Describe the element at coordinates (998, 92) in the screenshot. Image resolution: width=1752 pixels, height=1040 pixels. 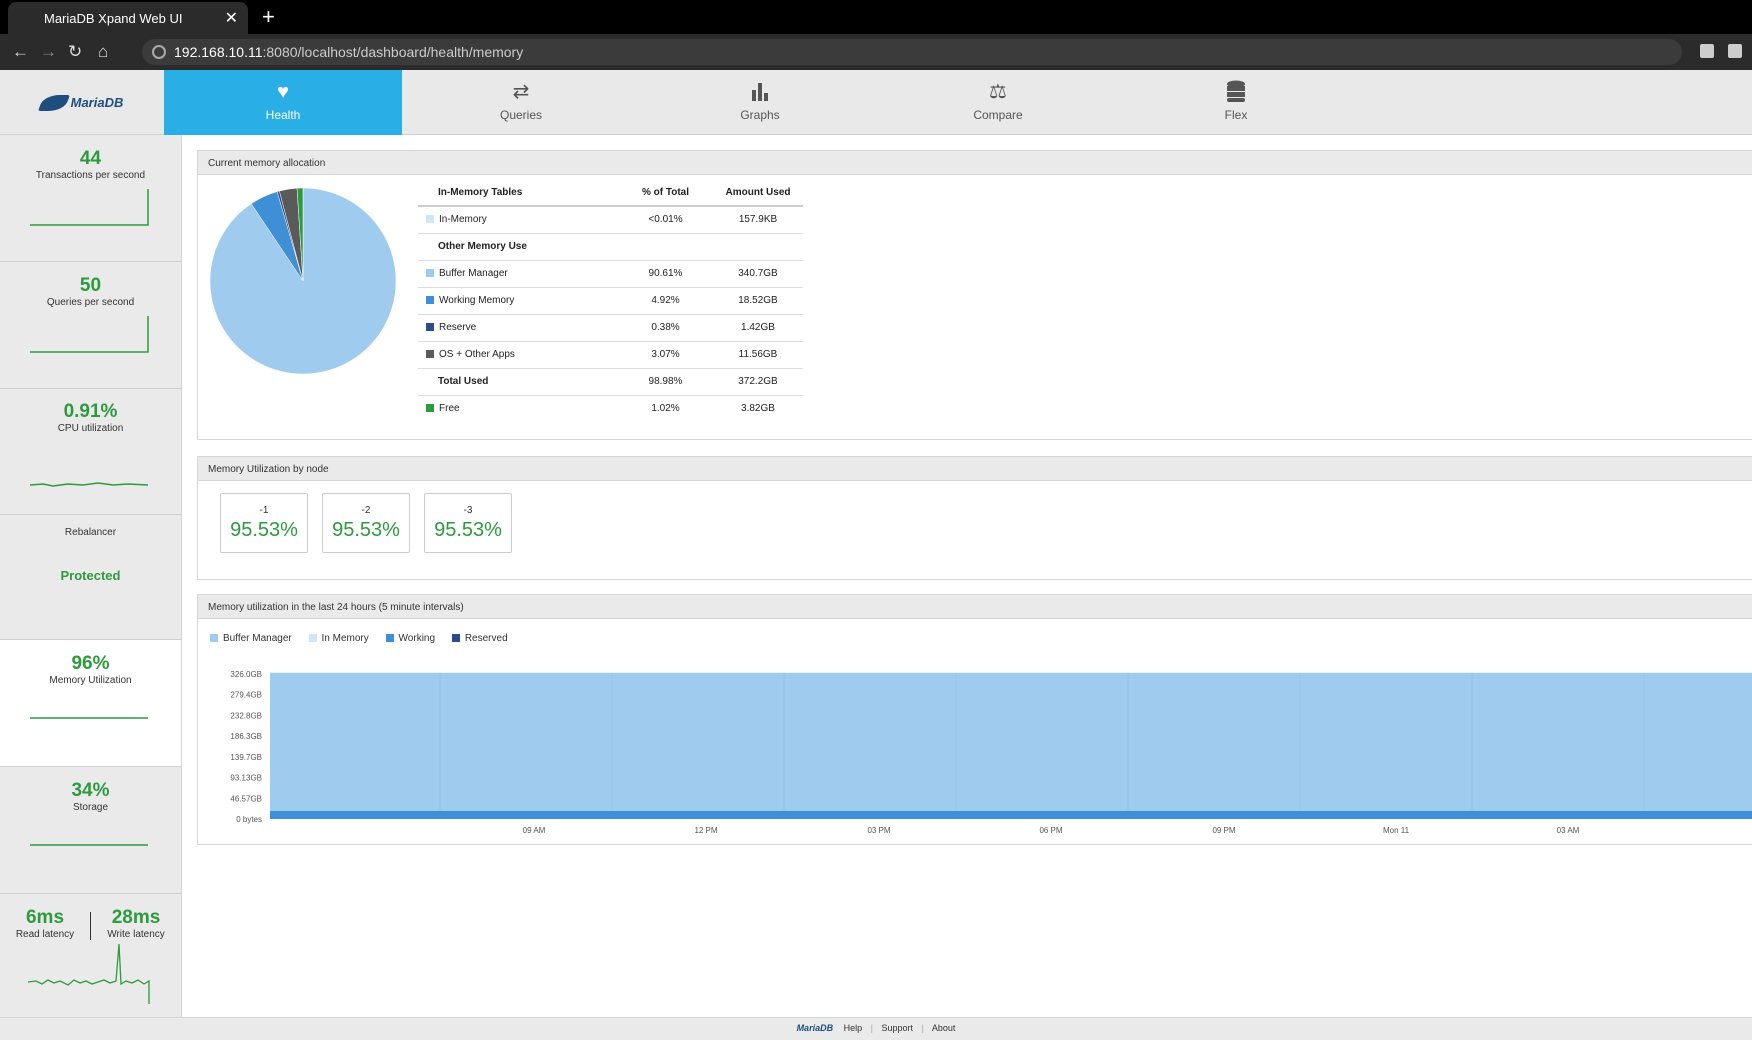
I see `scales-icon: ⚖` at that location.